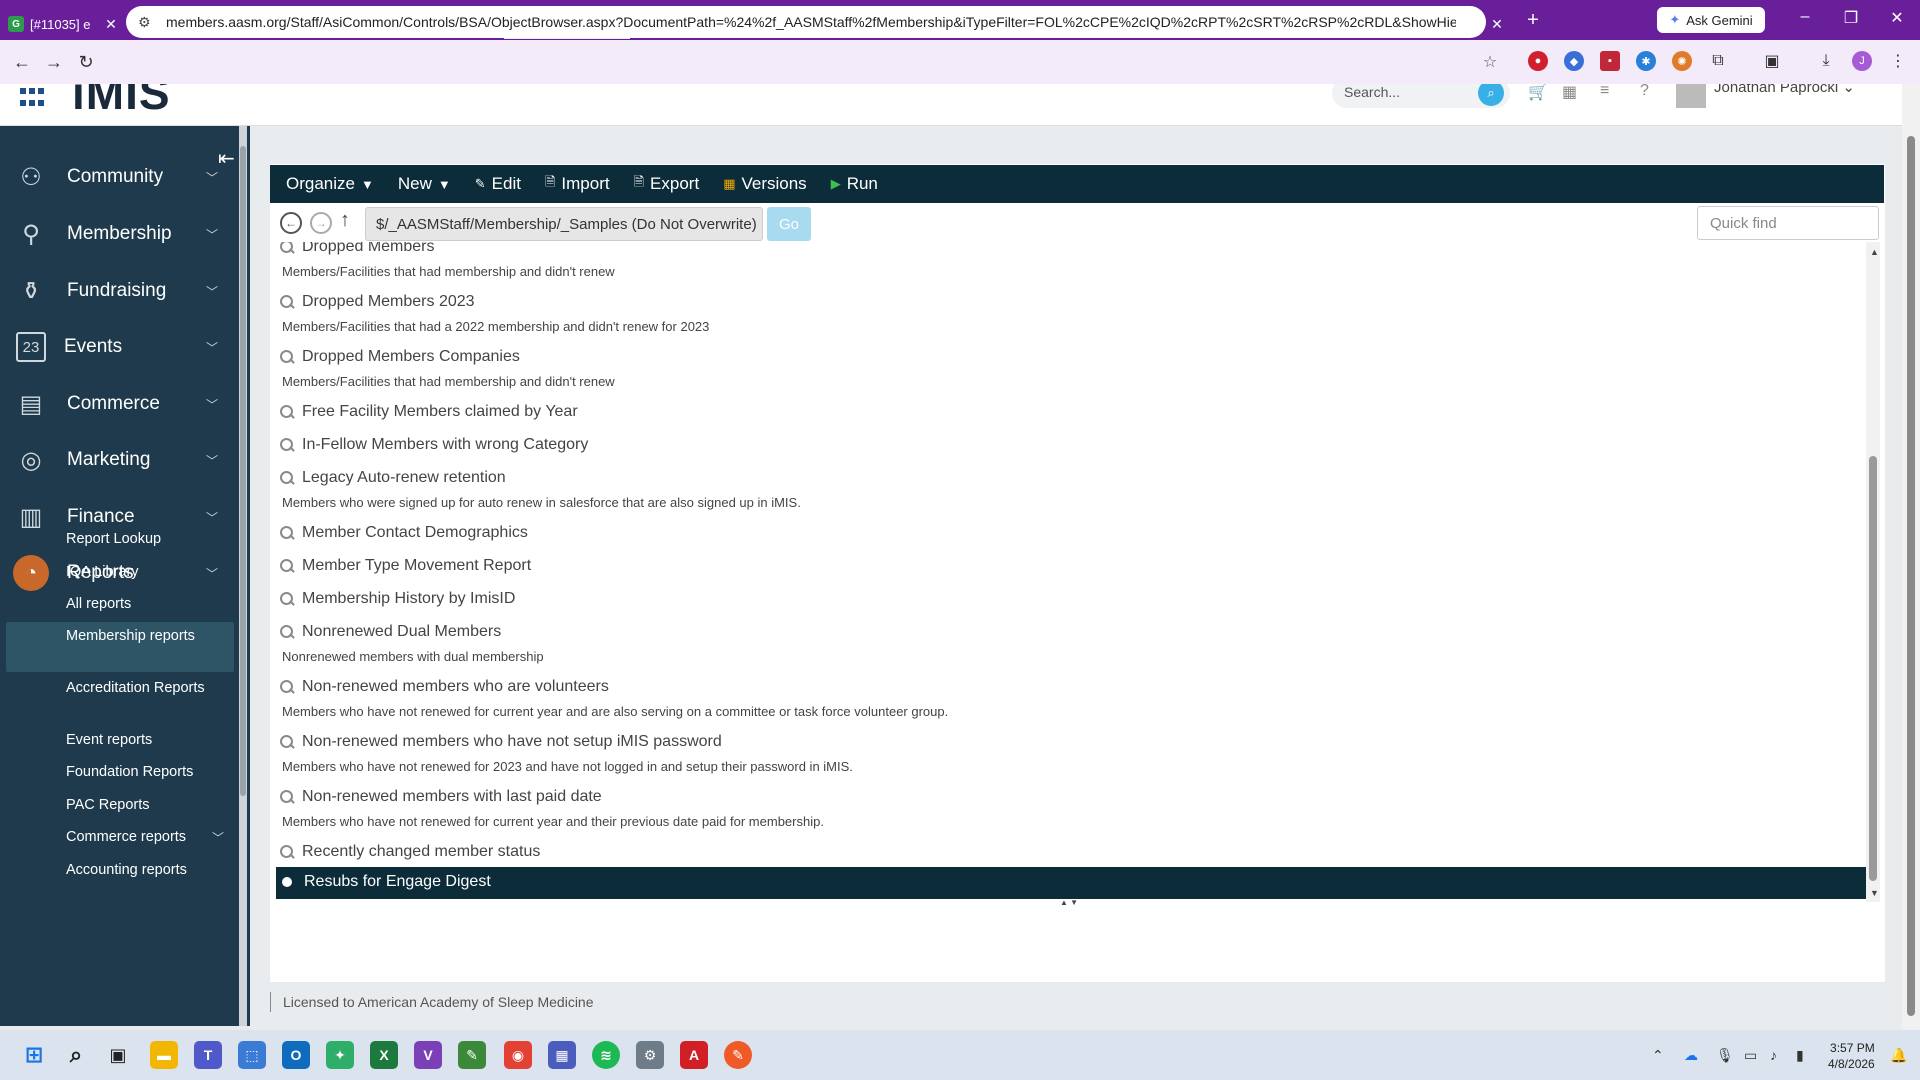 The width and height of the screenshot is (1920, 1080). I want to click on sidebar-subitem: Commerce reports, so click(148, 837).